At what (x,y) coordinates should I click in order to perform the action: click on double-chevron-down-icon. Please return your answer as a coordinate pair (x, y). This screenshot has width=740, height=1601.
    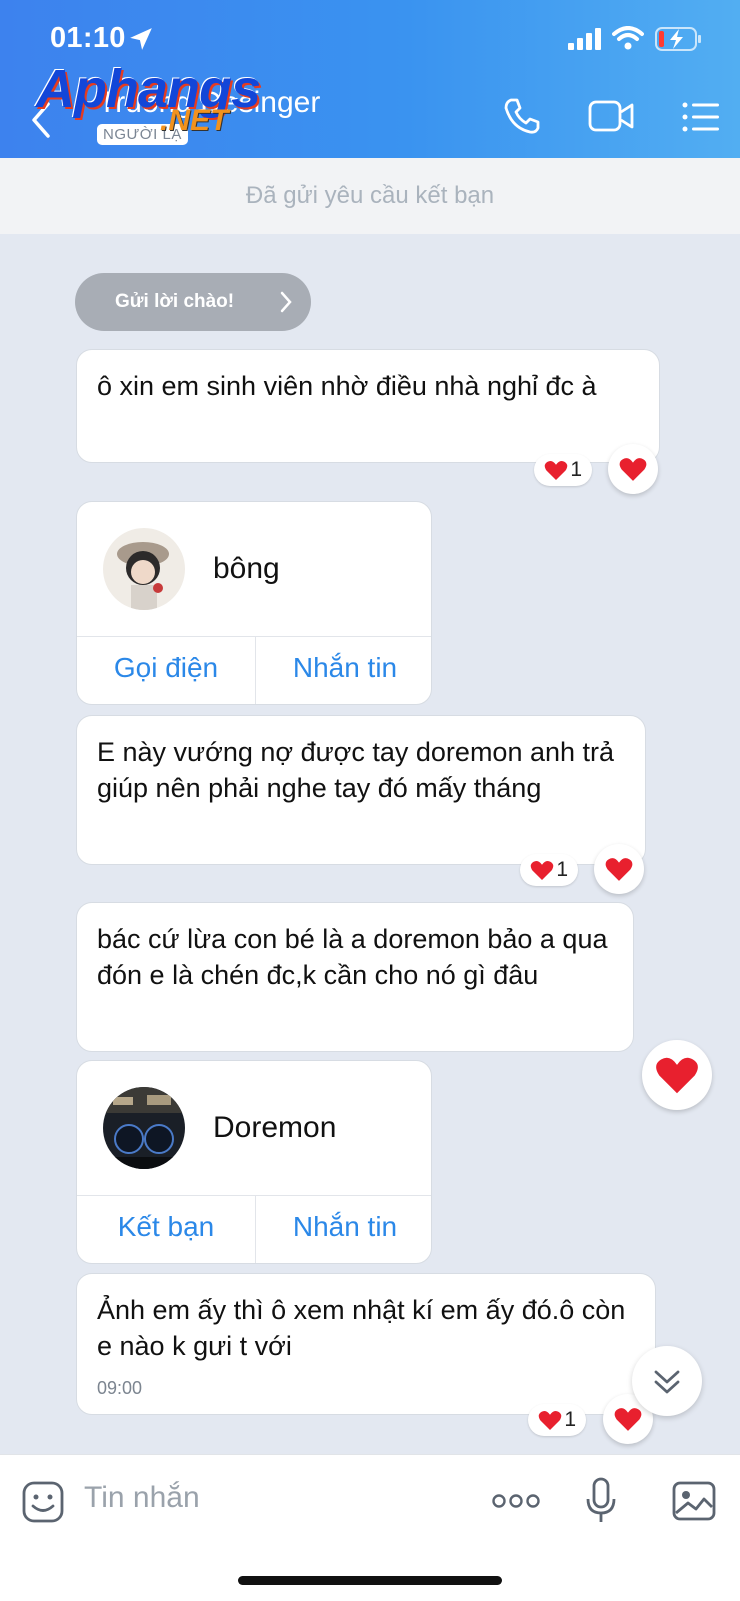
    Looking at the image, I should click on (667, 1382).